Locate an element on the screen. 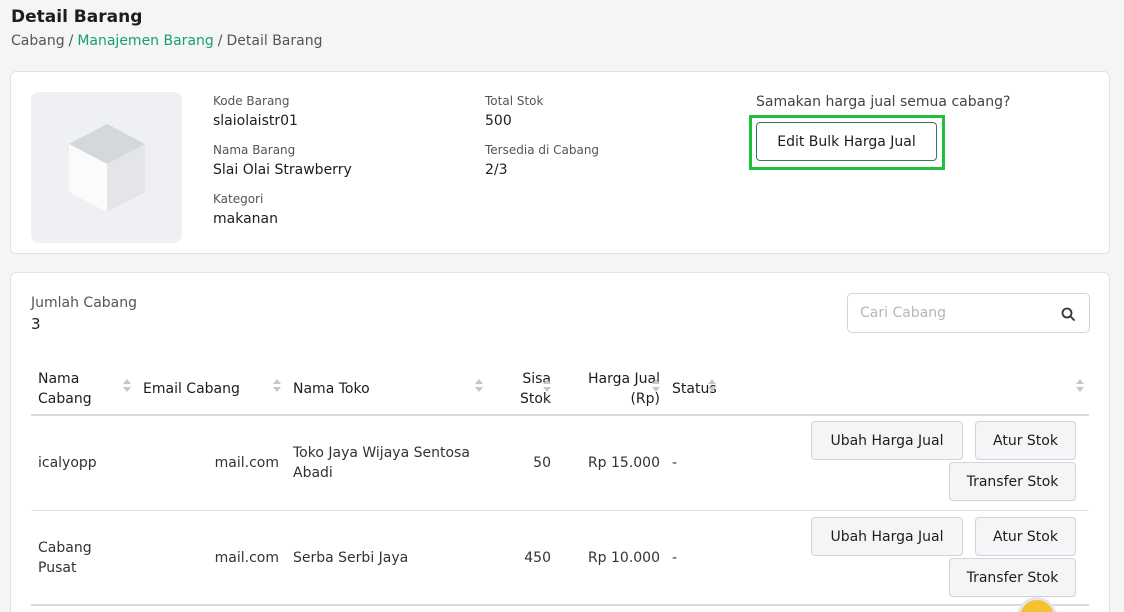 The image size is (1124, 612). box-placeholder-icon is located at coordinates (107, 168).